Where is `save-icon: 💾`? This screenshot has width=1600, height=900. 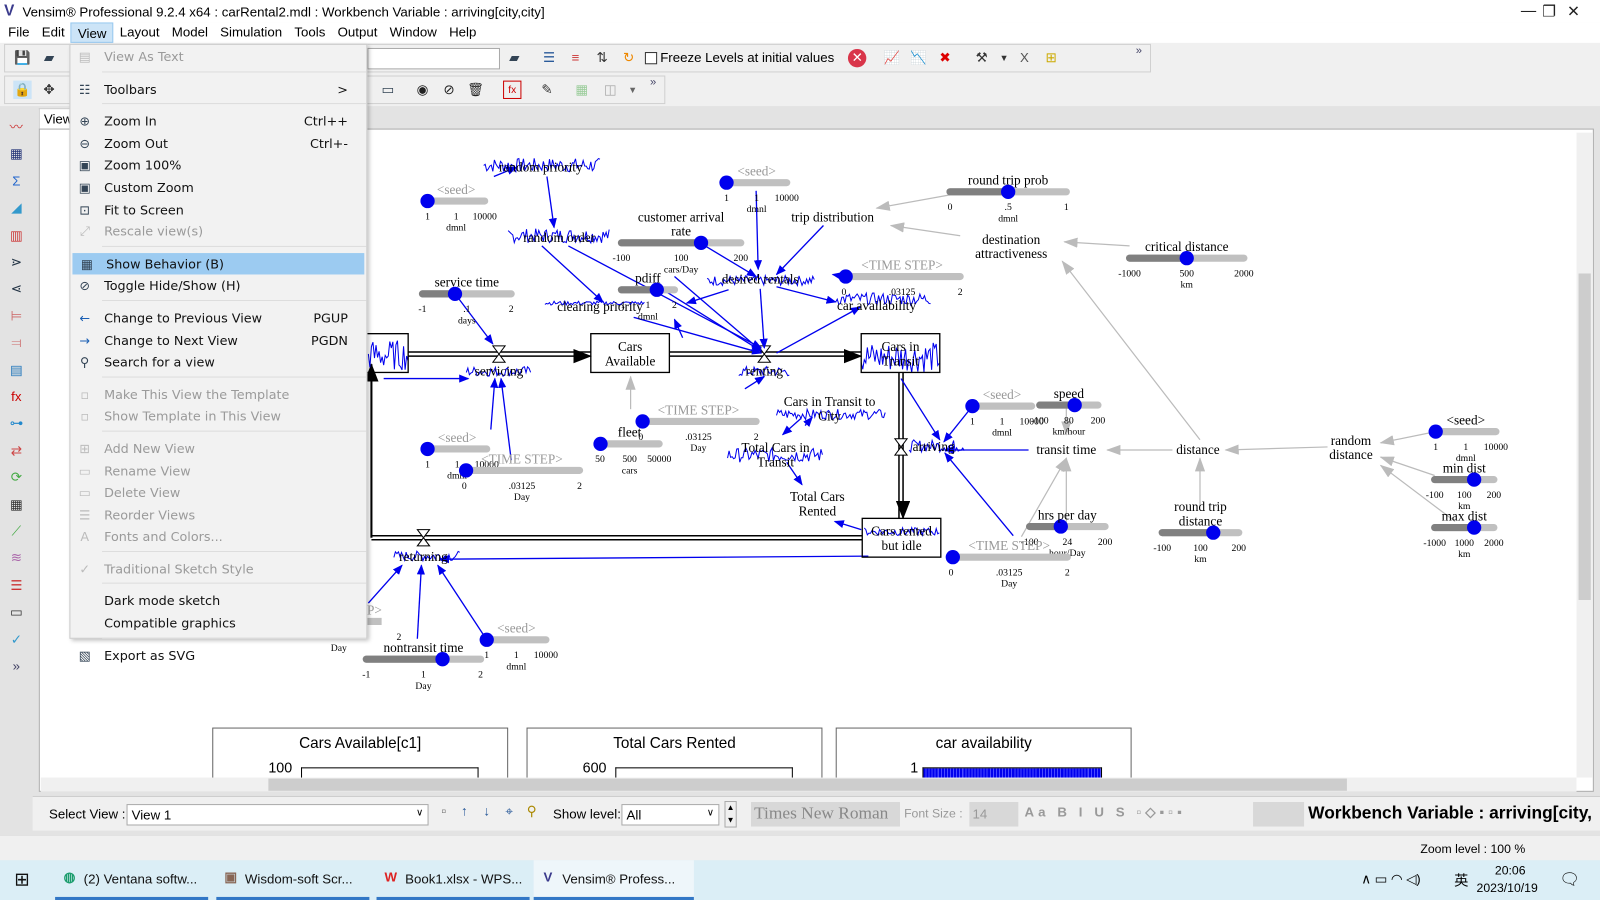 save-icon: 💾 is located at coordinates (22, 58).